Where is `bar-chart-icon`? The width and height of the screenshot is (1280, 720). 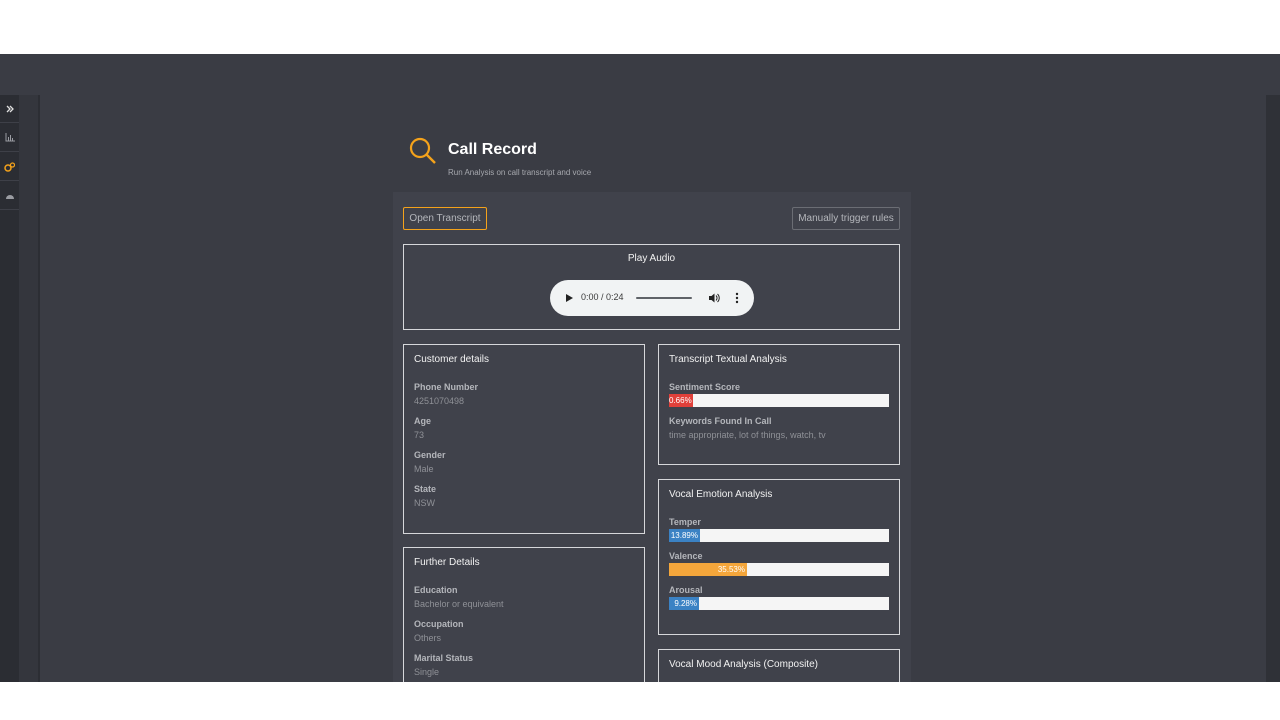 bar-chart-icon is located at coordinates (10, 137).